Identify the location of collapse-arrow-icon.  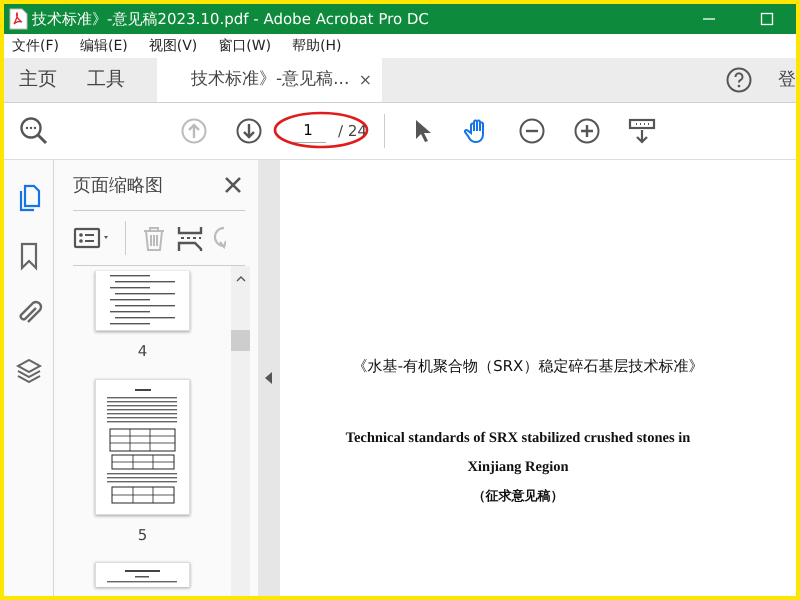
(269, 378).